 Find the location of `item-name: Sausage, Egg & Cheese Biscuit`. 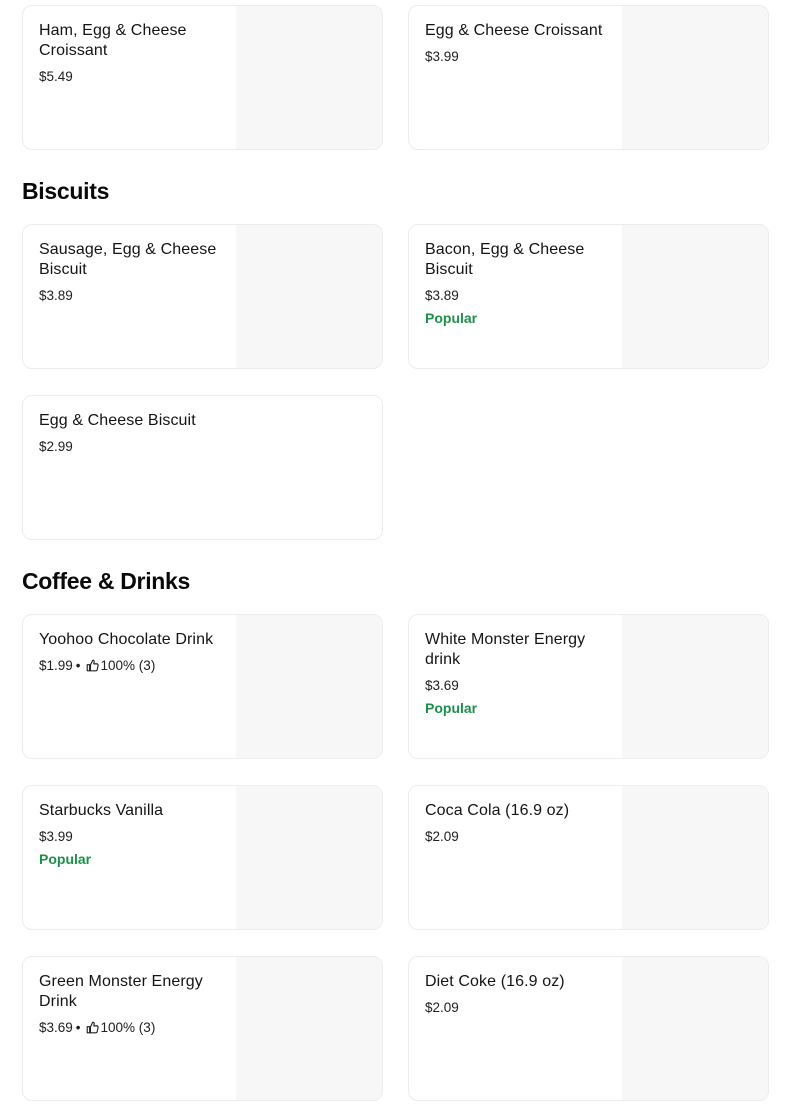

item-name: Sausage, Egg & Cheese Biscuit is located at coordinates (128, 259).